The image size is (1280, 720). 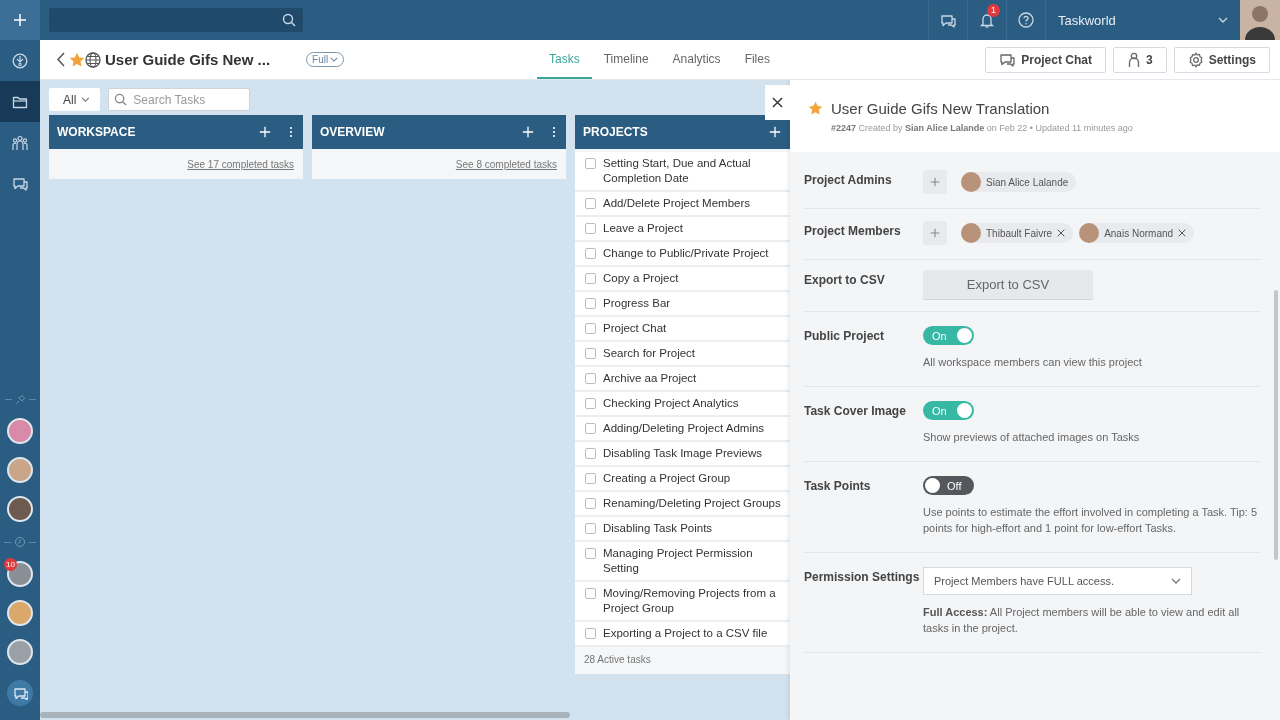 I want to click on task-card: Progress Bar, so click(x=683, y=304).